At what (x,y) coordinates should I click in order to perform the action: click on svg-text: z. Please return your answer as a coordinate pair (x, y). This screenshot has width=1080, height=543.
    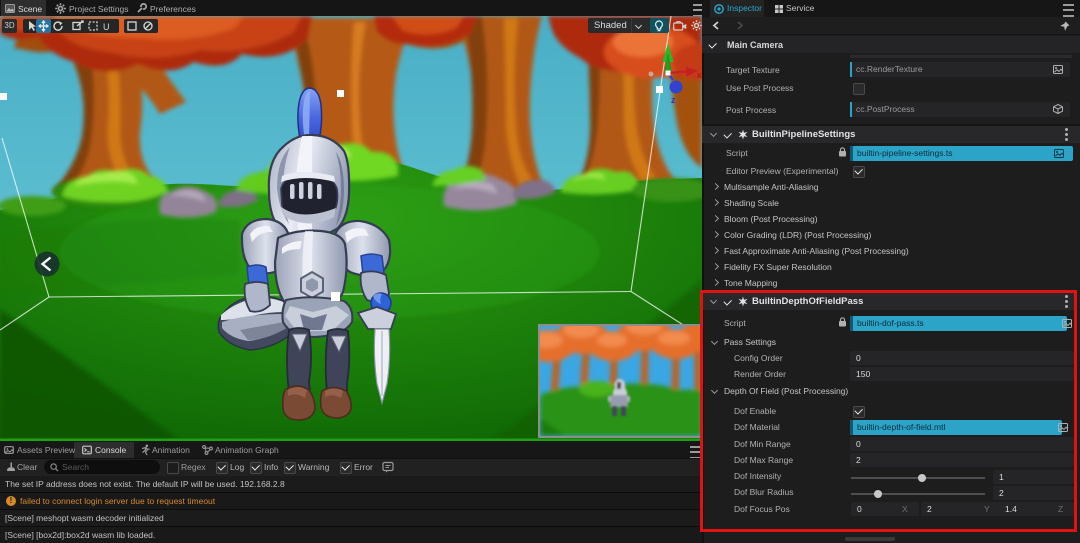
    Looking at the image, I should click on (673, 100).